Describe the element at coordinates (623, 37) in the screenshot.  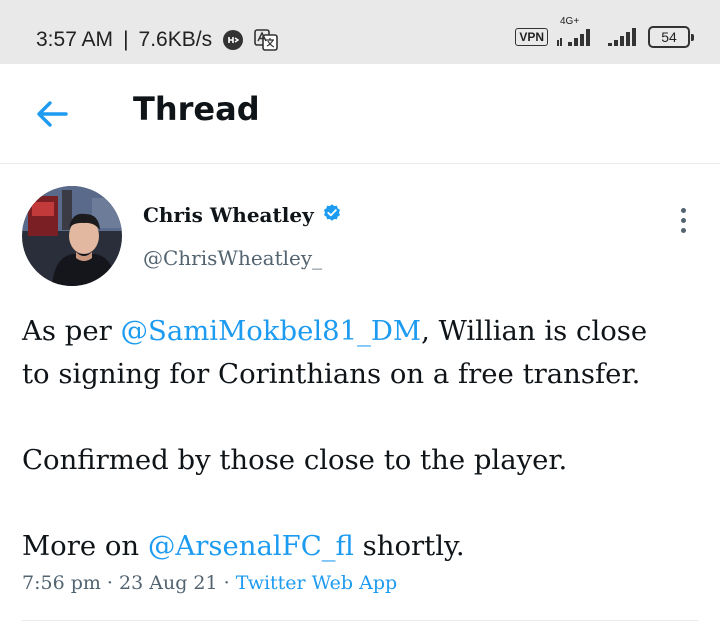
I see `signal-icon` at that location.